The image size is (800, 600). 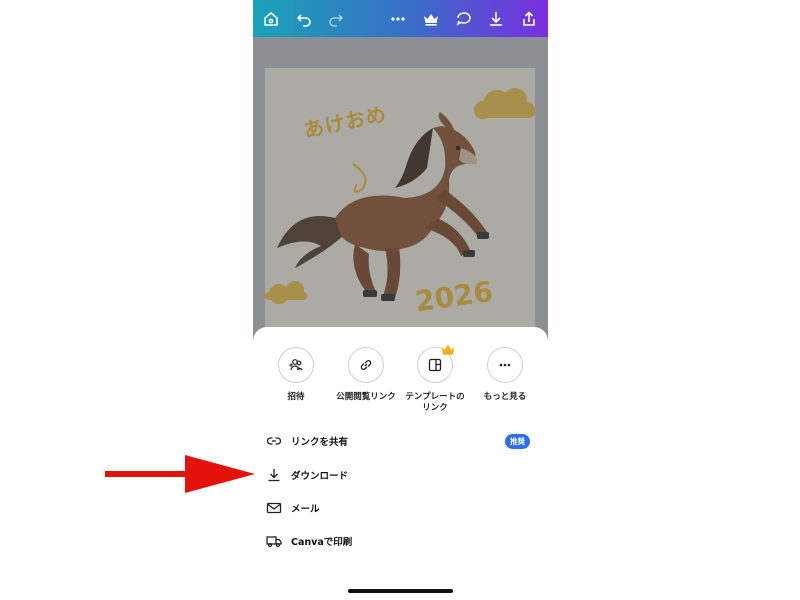 I want to click on action-label: 招待, so click(x=296, y=397).